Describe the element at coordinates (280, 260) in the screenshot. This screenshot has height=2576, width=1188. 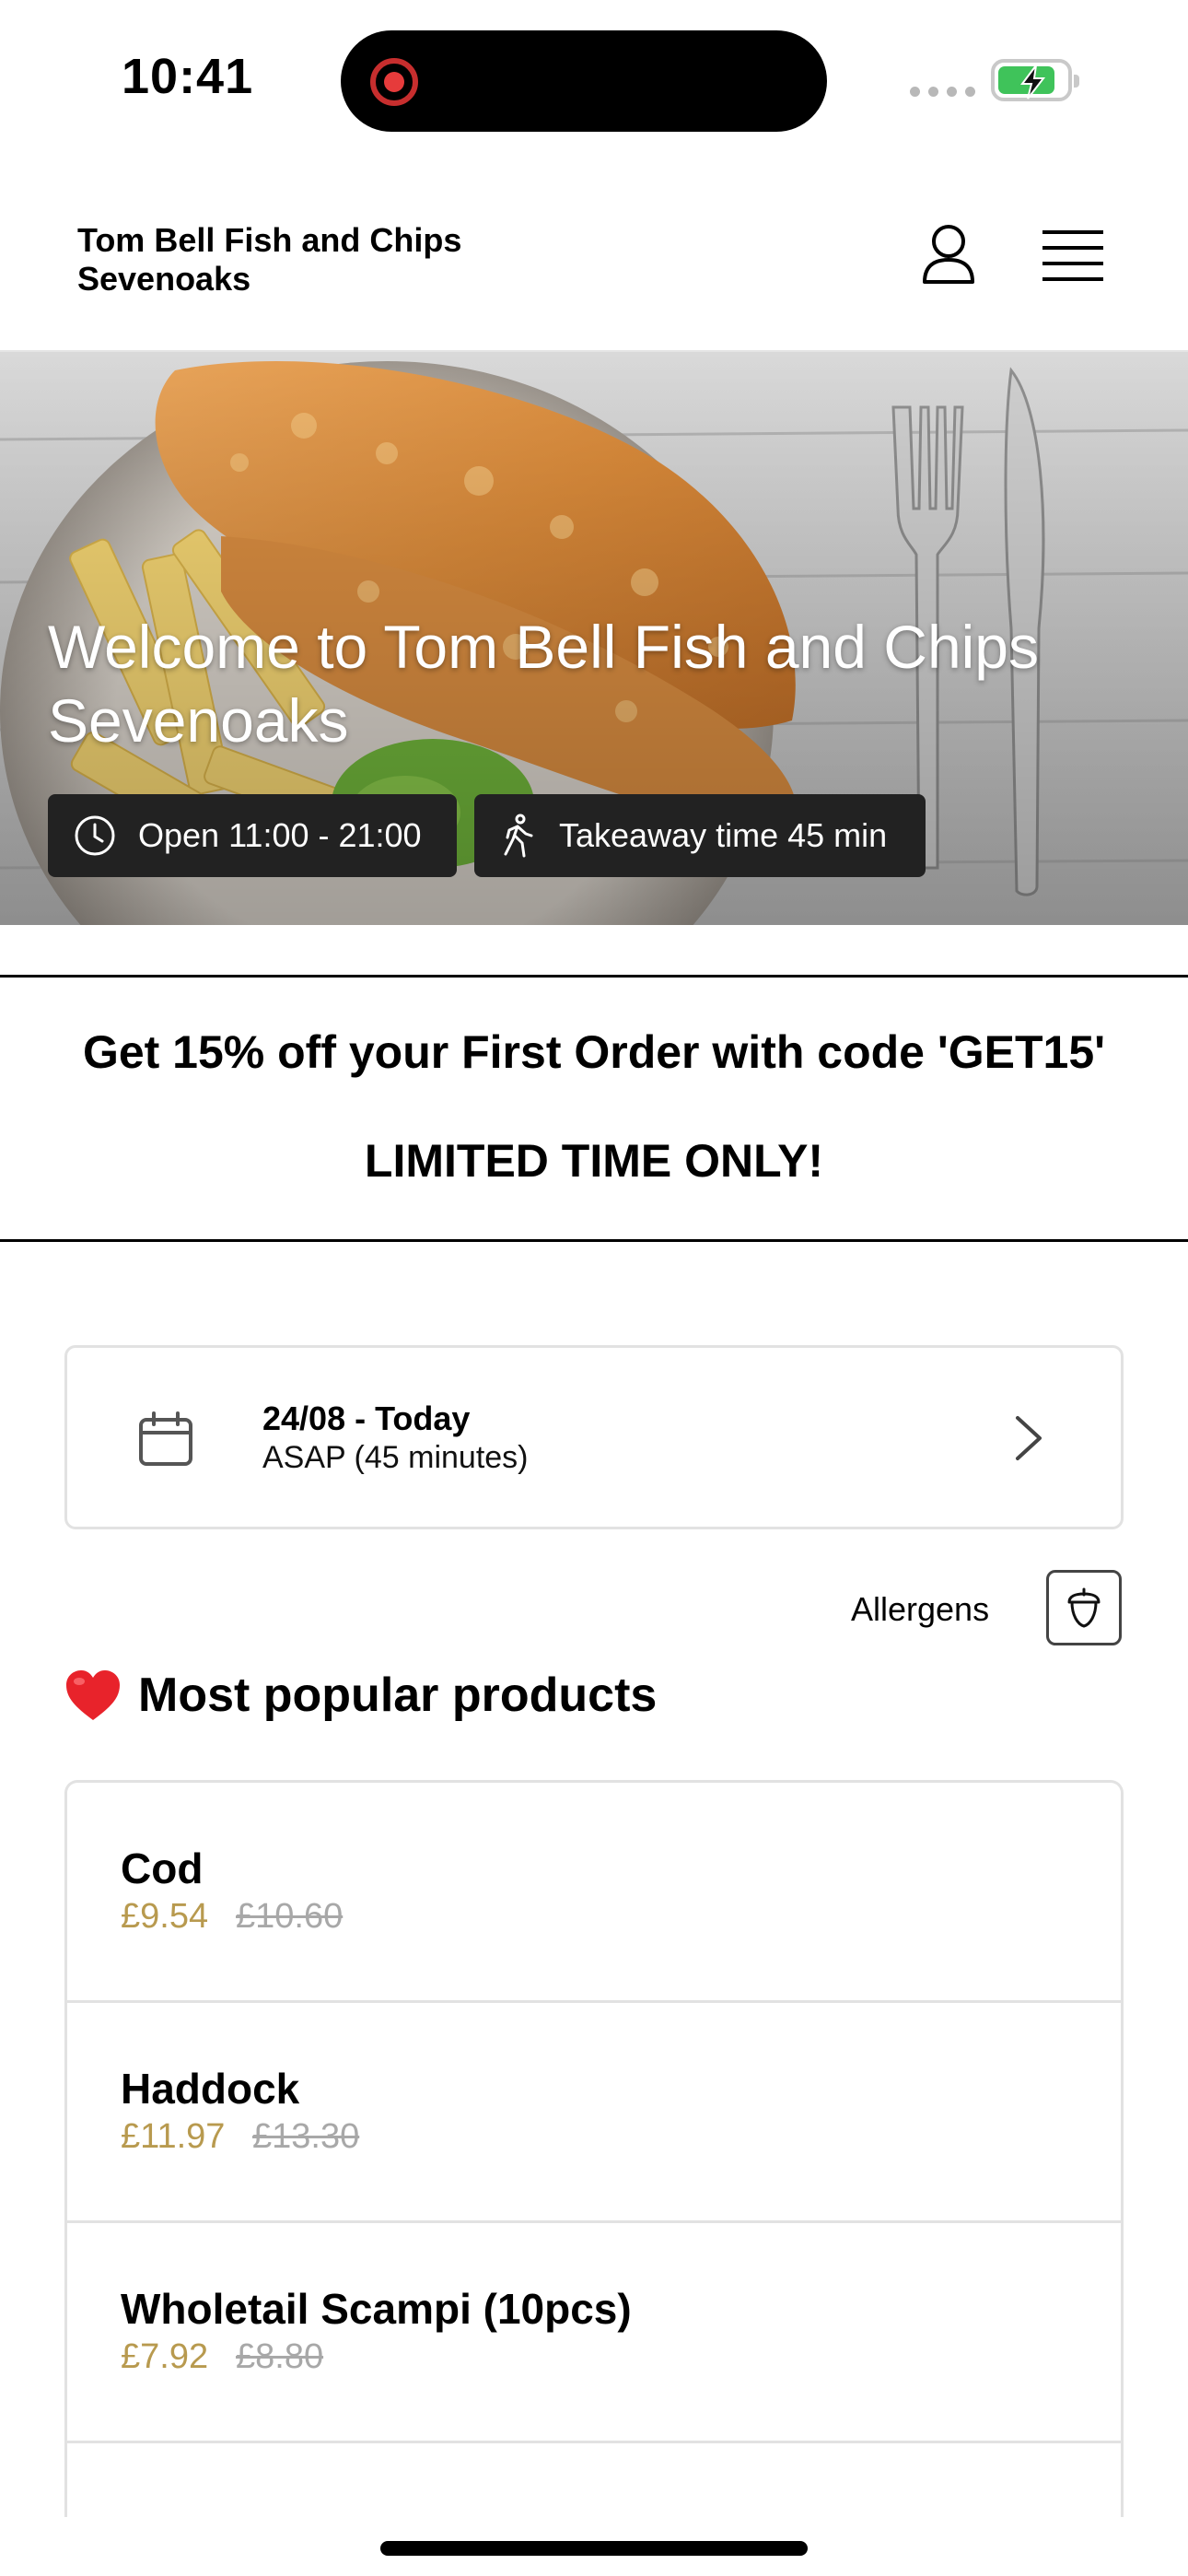
I see `brand-name: Tom Bell Fish and Chips Sevenoaks` at that location.